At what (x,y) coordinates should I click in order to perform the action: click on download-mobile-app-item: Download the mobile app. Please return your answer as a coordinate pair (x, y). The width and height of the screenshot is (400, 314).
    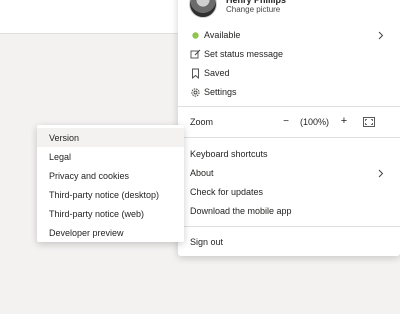
    Looking at the image, I should click on (289, 211).